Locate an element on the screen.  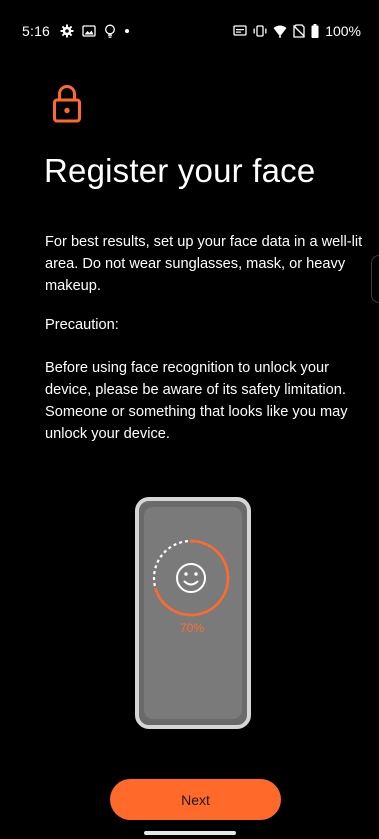
lock-icon-wrap is located at coordinates (67, 104).